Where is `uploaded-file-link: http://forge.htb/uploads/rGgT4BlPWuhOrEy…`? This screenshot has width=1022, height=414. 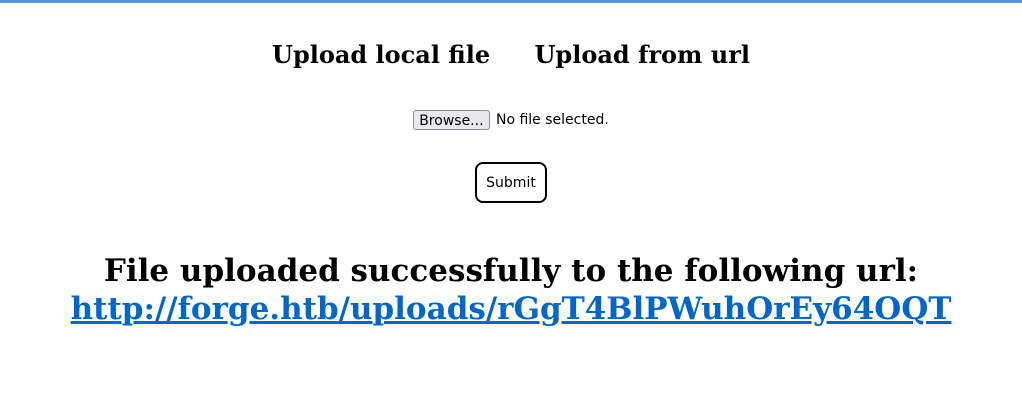
uploaded-file-link: http://forge.htb/uploads/rGgT4BlPWuhOrEy… is located at coordinates (511, 309).